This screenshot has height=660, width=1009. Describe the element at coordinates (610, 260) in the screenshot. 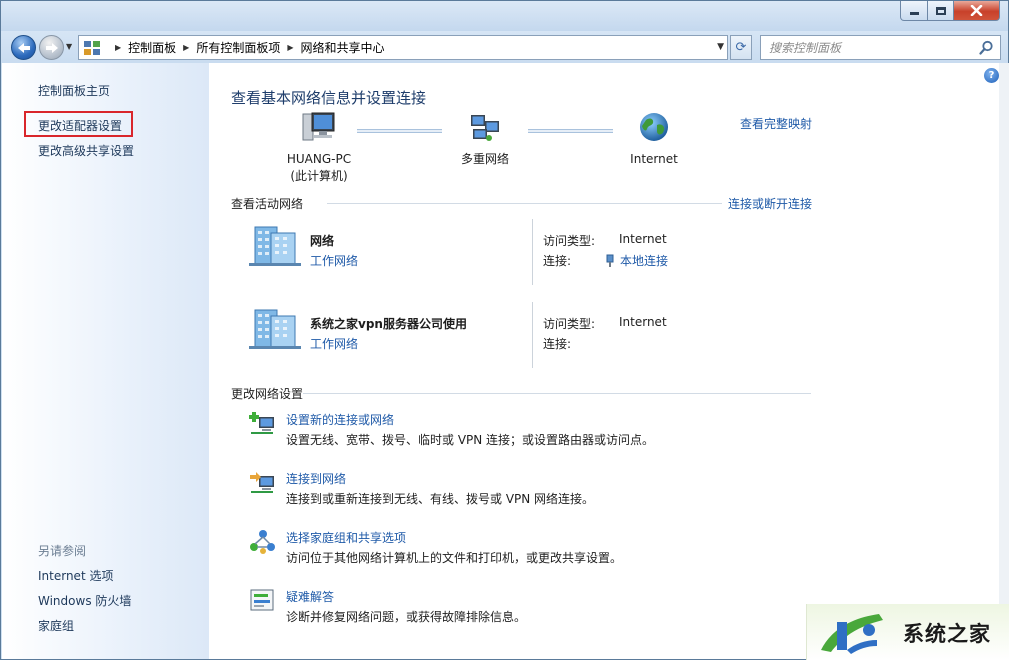

I see `ethernet-icon` at that location.